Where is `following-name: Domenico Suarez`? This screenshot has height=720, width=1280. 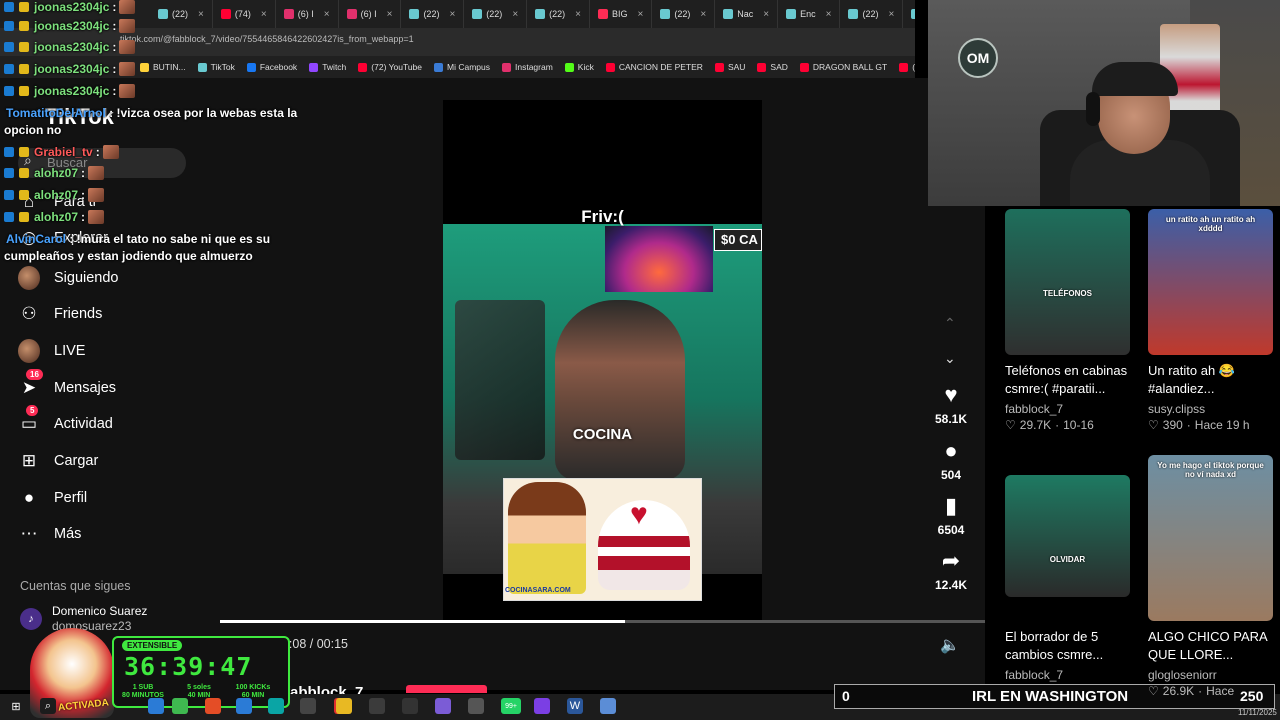 following-name: Domenico Suarez is located at coordinates (99, 611).